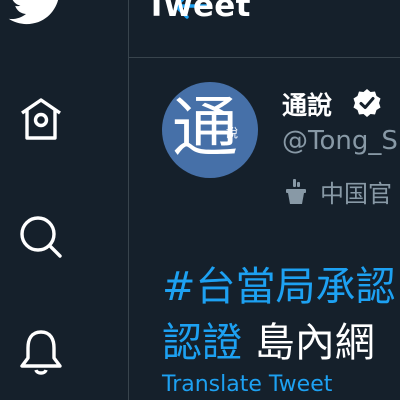  What do you see at coordinates (308, 343) in the screenshot?
I see `tweet-body-text: 島內網` at bounding box center [308, 343].